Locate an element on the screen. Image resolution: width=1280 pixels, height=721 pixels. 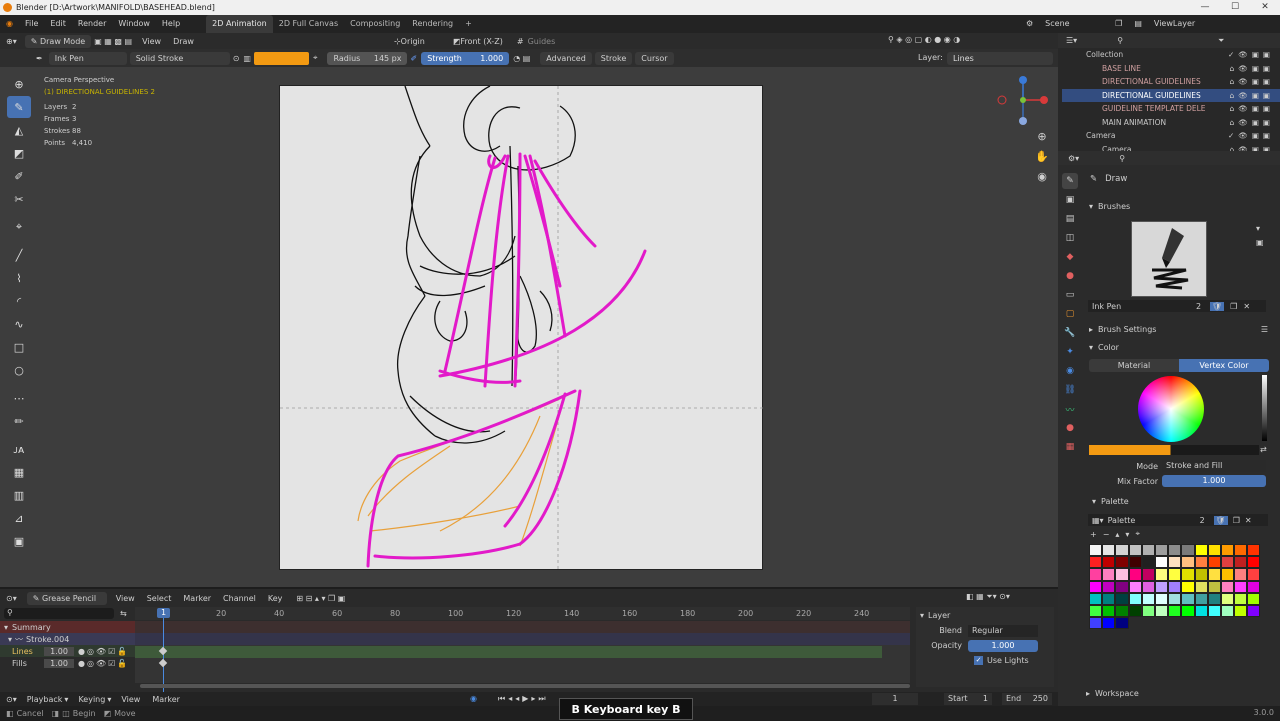
tab-compositing: Compositing is located at coordinates (375, 24).